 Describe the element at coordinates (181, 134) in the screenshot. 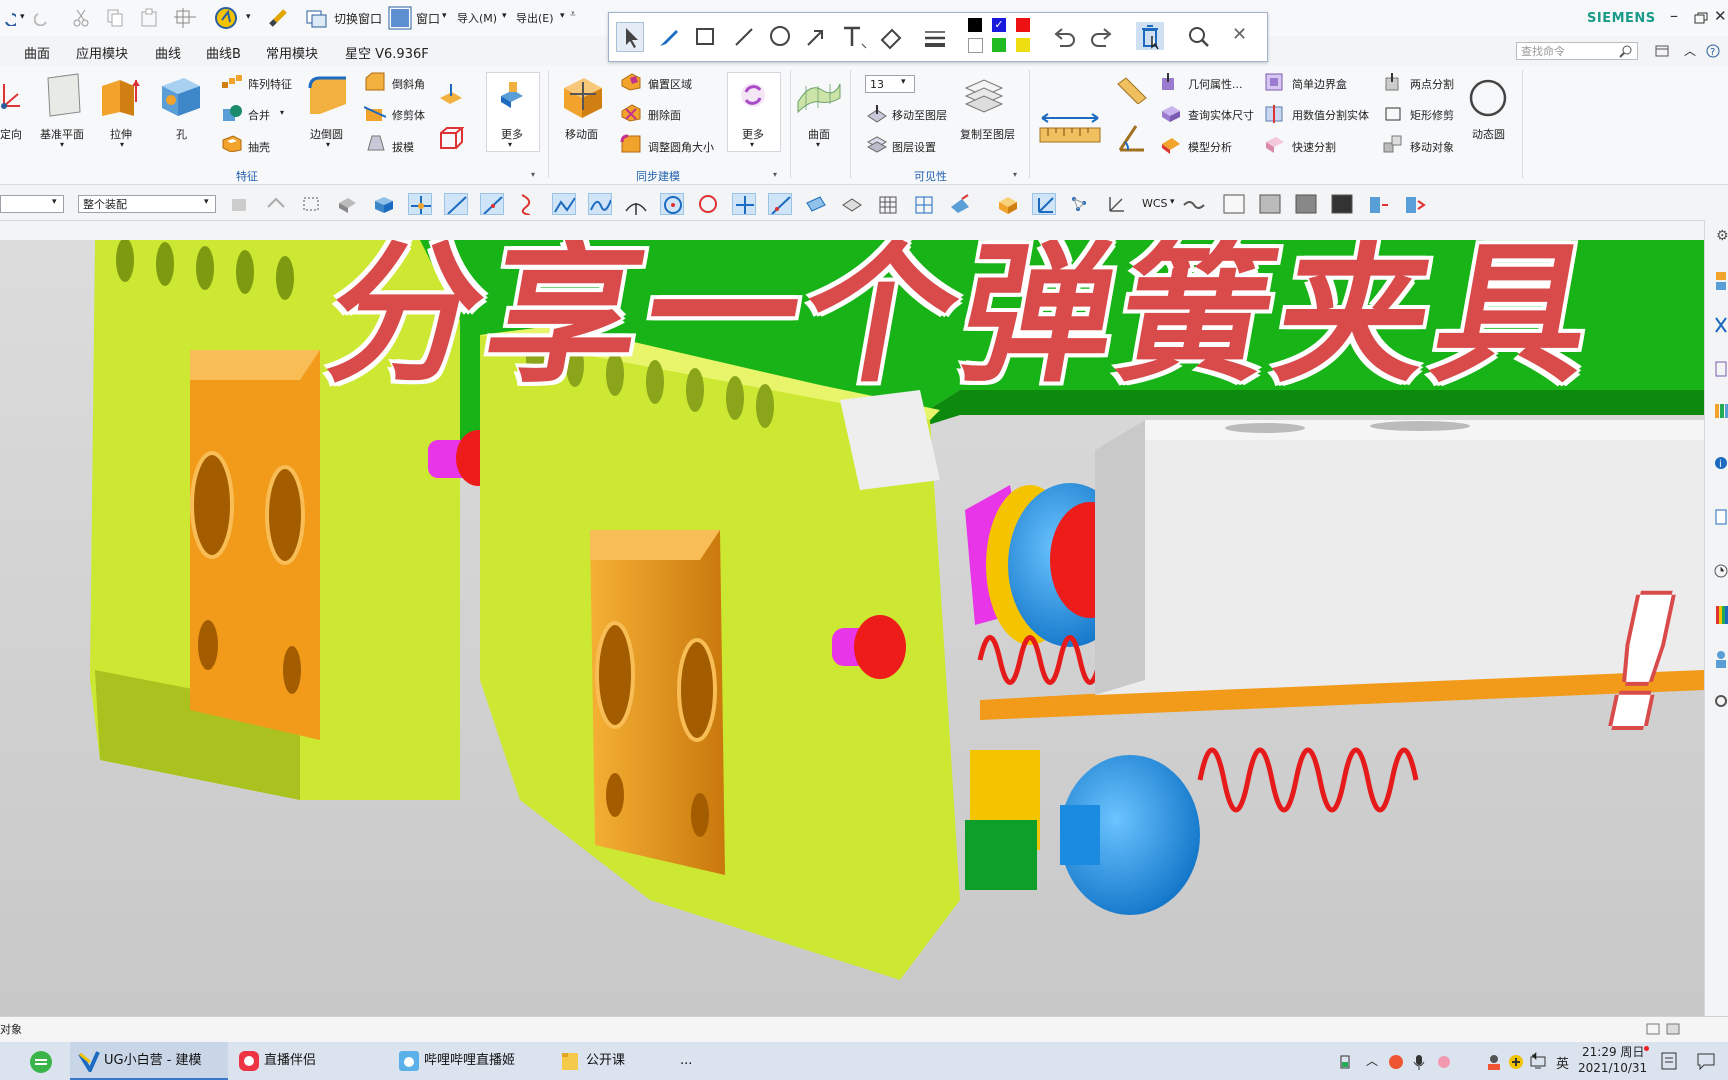

I see `hole-button: 孔` at that location.